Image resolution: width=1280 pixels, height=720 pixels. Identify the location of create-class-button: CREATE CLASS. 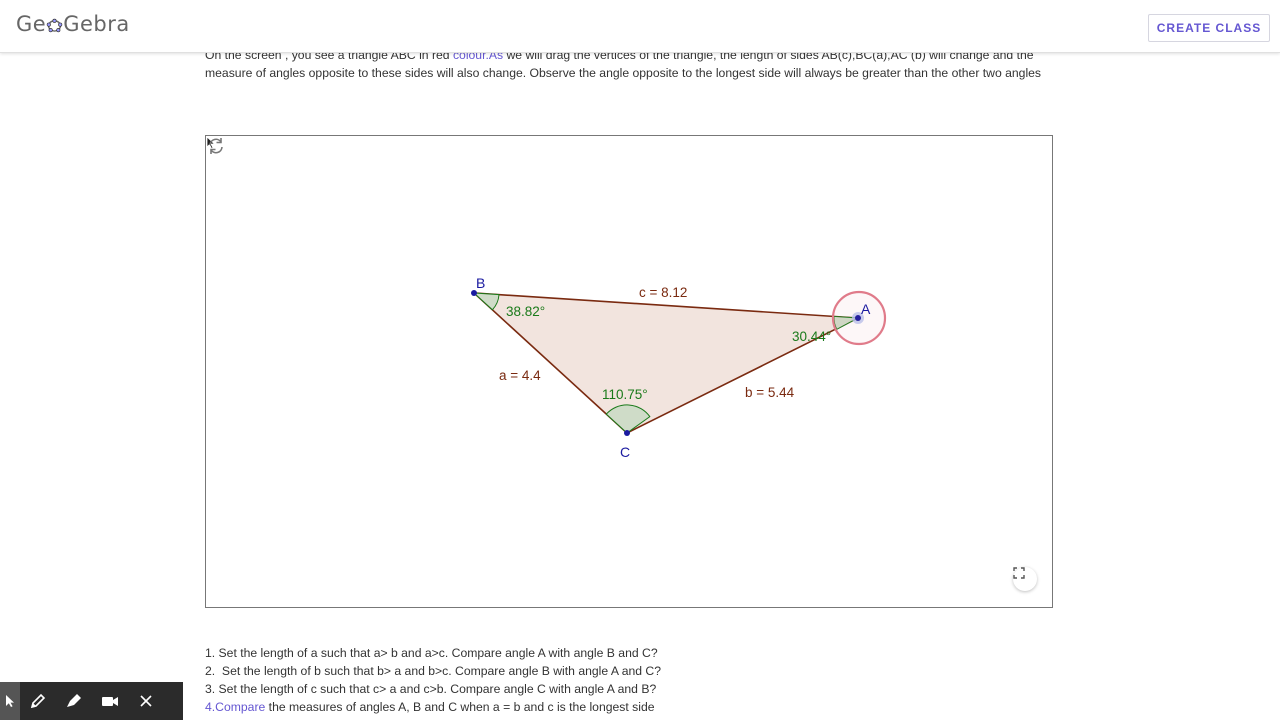
(1209, 28).